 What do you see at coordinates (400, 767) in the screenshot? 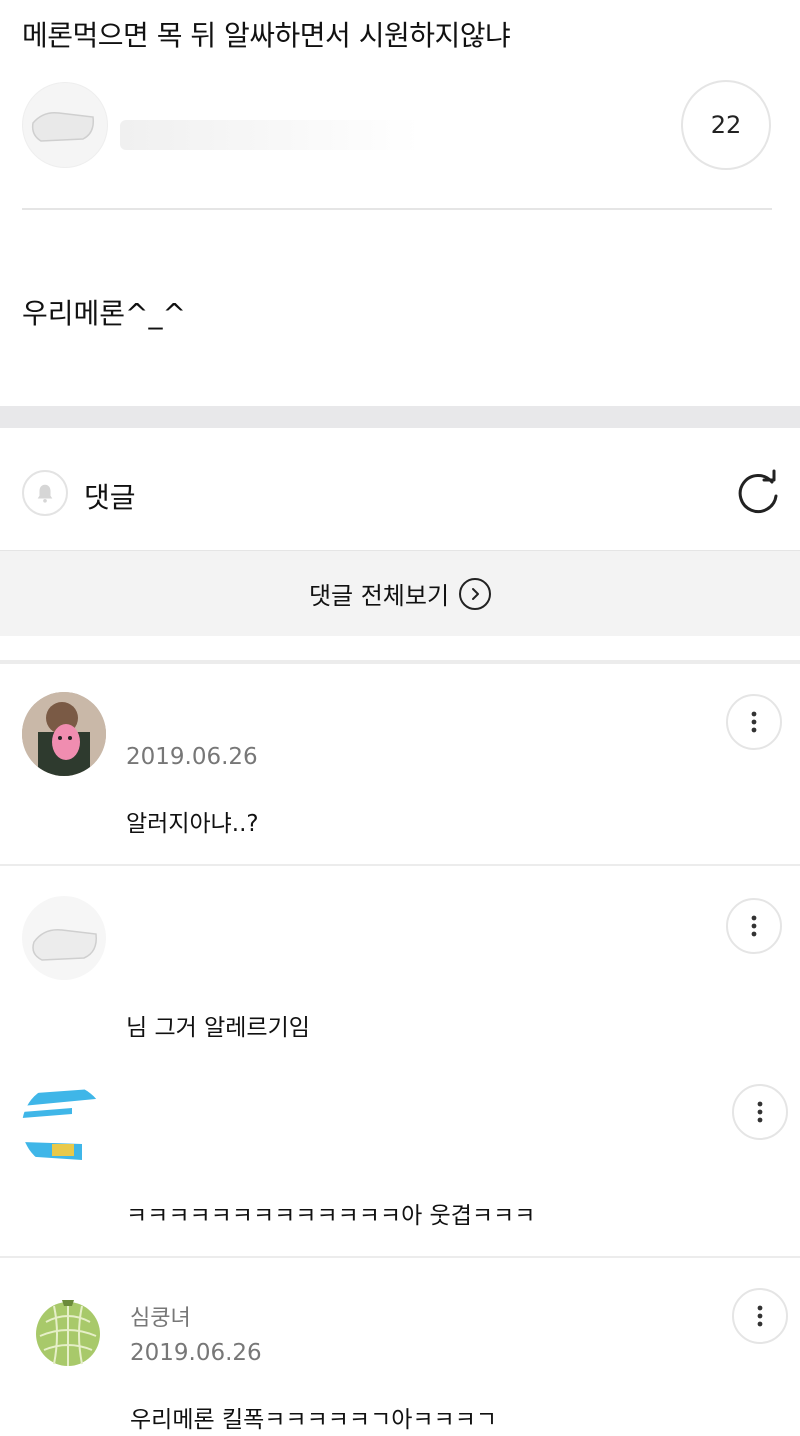
I see `comment-item: 2019.06.26 알러지아냐..?` at bounding box center [400, 767].